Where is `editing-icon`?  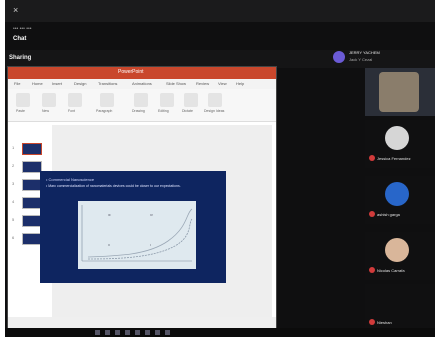
editing-icon is located at coordinates (167, 100).